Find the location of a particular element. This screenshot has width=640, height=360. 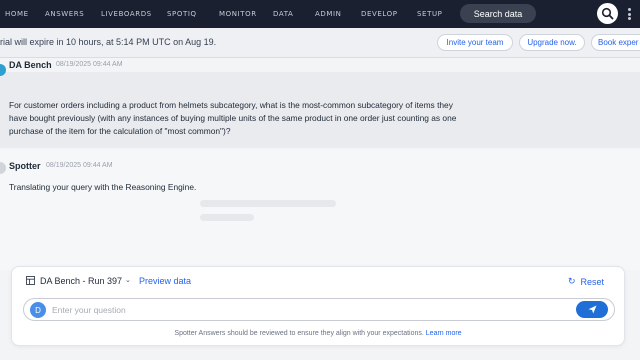

nav-item-admin: ADMIN is located at coordinates (328, 14).